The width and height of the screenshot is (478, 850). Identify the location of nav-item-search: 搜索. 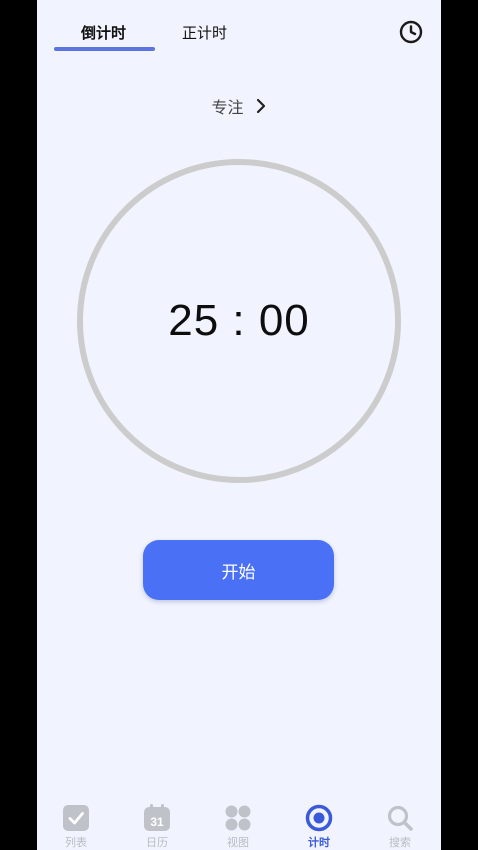
(400, 824).